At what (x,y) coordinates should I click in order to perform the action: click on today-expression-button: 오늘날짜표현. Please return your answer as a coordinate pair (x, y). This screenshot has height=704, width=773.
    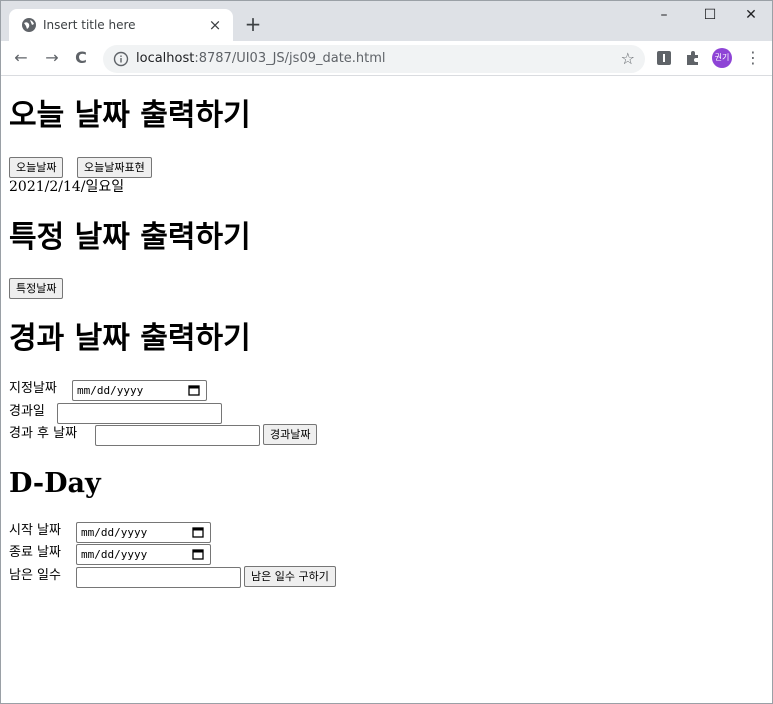
    Looking at the image, I should click on (114, 167).